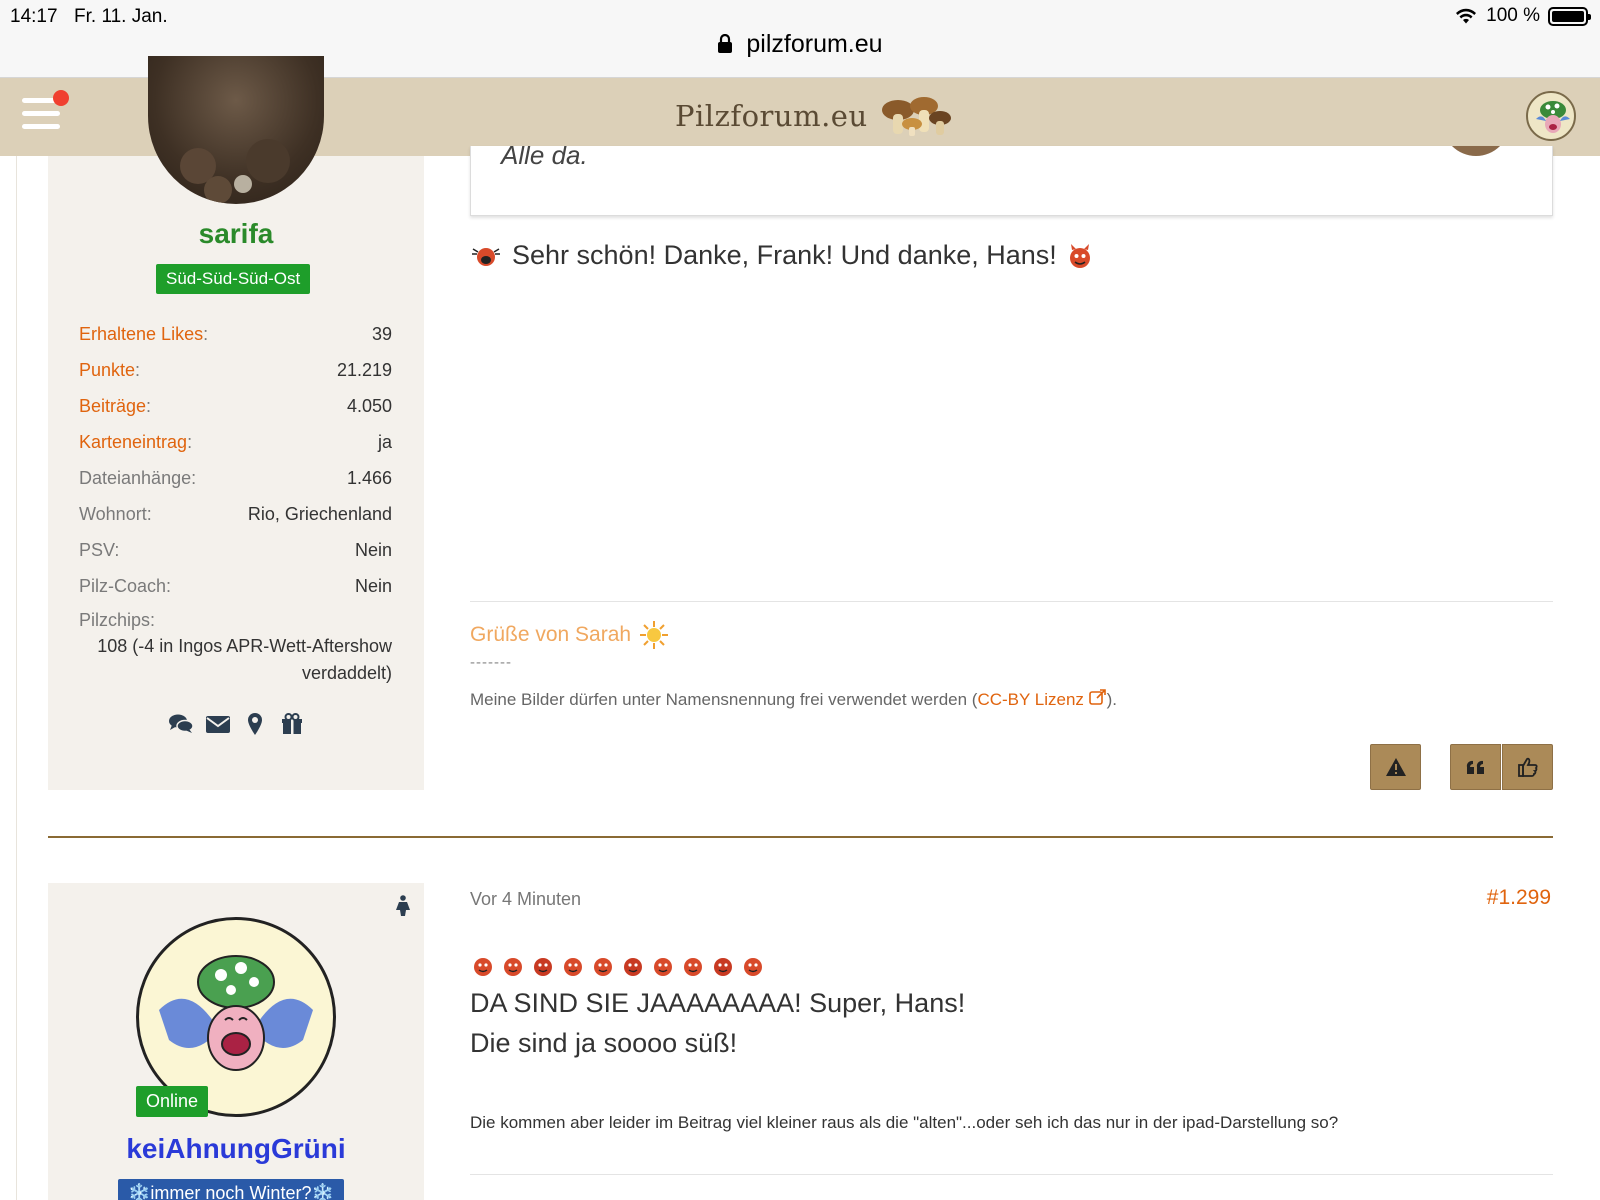 The height and width of the screenshot is (1200, 1600). I want to click on stat-label: Wohnort, so click(113, 514).